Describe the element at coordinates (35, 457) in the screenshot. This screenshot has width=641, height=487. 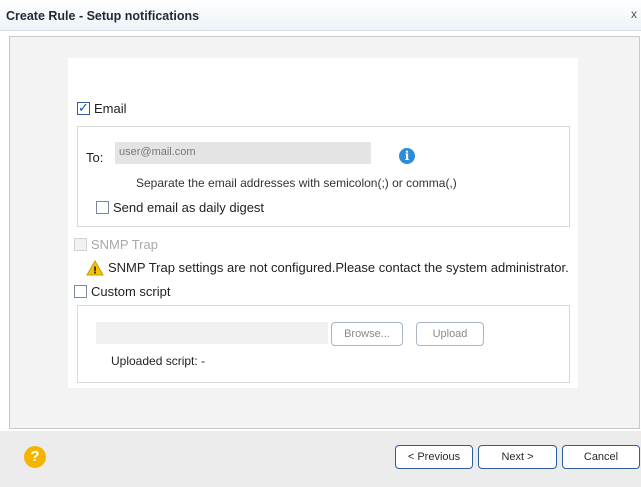
I see `help-icon: ?` at that location.